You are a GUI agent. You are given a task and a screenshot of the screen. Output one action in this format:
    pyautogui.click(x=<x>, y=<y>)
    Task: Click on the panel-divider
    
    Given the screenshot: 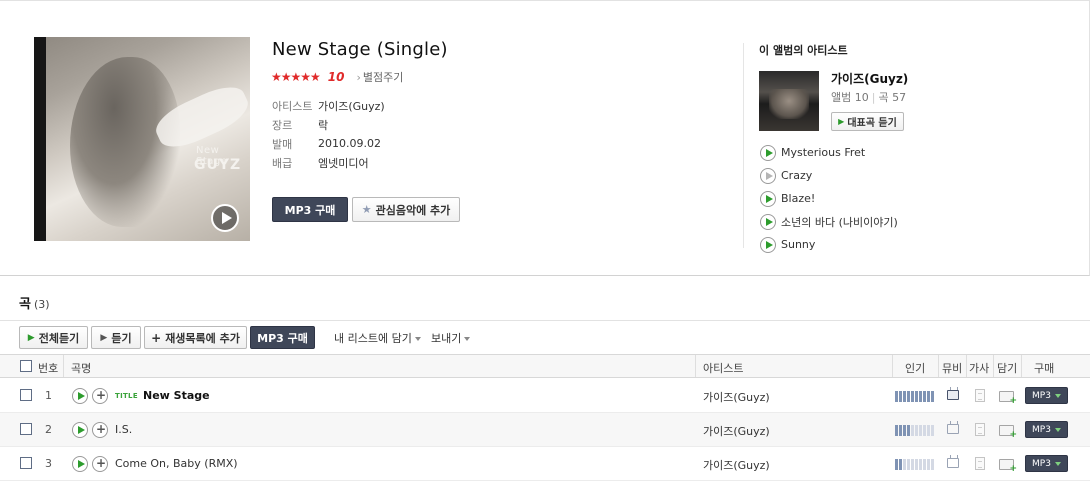 What is the action you would take?
    pyautogui.click(x=743, y=145)
    